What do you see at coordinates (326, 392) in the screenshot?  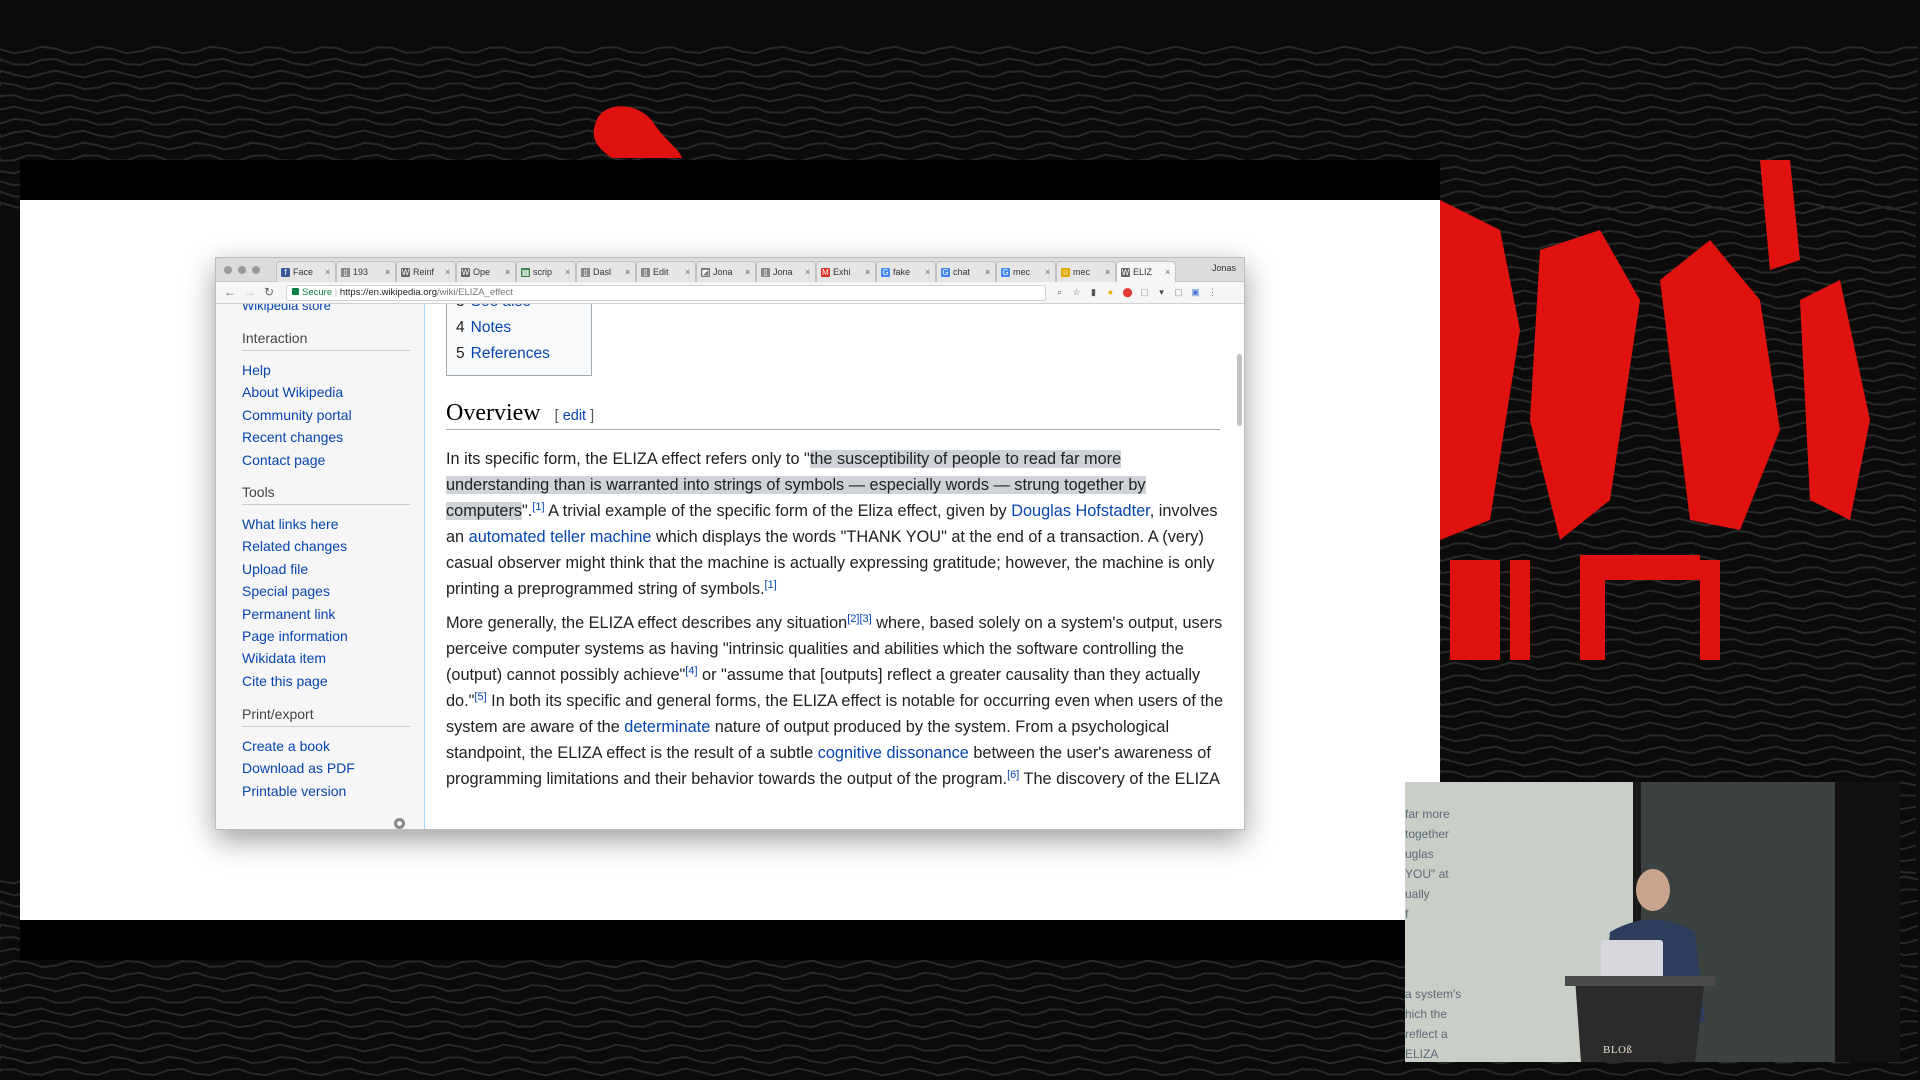 I see `sidebar-link: About Wikipedia` at bounding box center [326, 392].